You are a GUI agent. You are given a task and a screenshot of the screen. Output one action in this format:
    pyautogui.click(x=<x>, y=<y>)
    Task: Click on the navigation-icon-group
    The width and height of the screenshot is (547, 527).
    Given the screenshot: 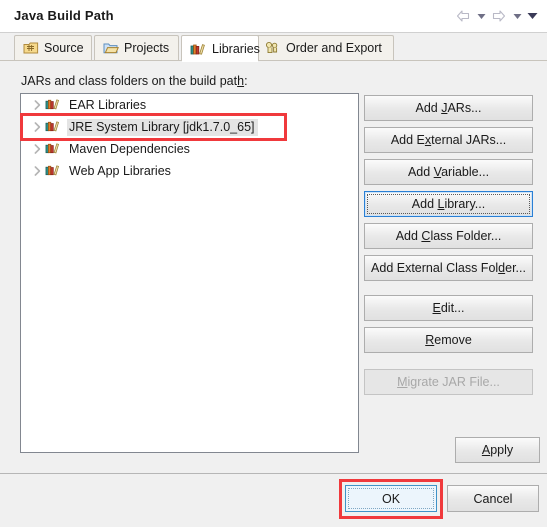 What is the action you would take?
    pyautogui.click(x=496, y=16)
    